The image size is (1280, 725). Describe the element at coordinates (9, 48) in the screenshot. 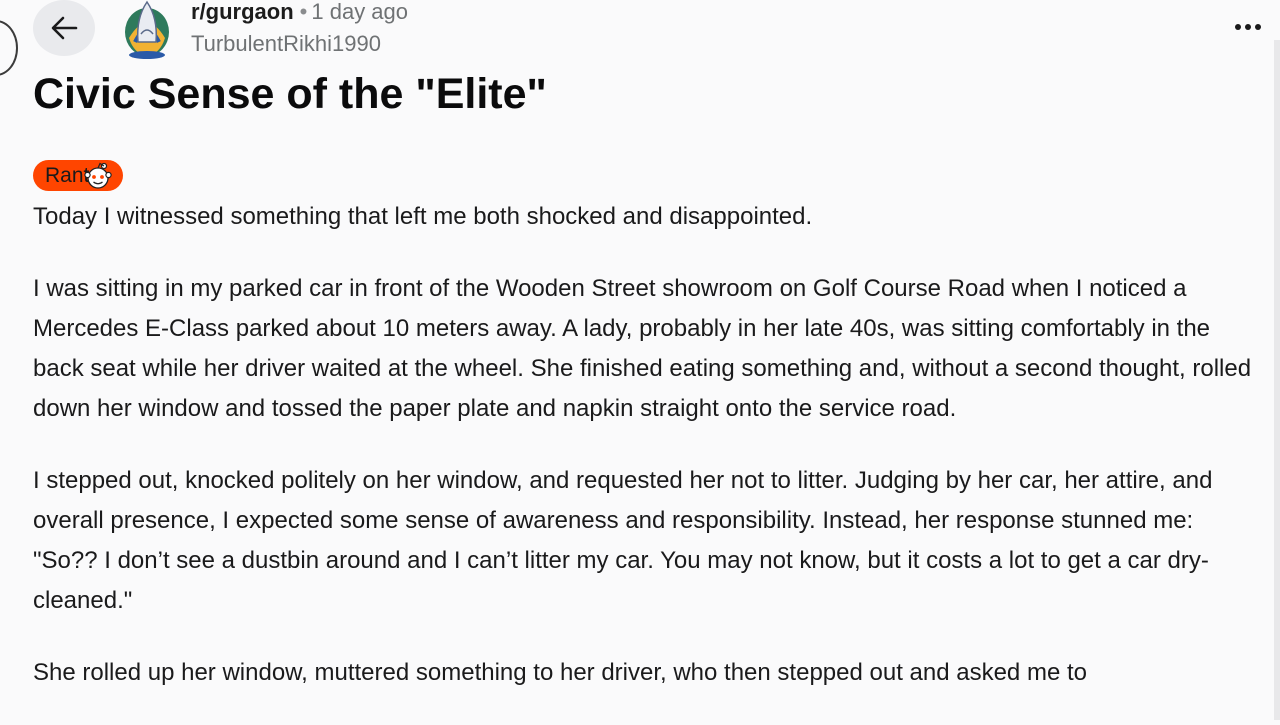

I see `edge-button` at that location.